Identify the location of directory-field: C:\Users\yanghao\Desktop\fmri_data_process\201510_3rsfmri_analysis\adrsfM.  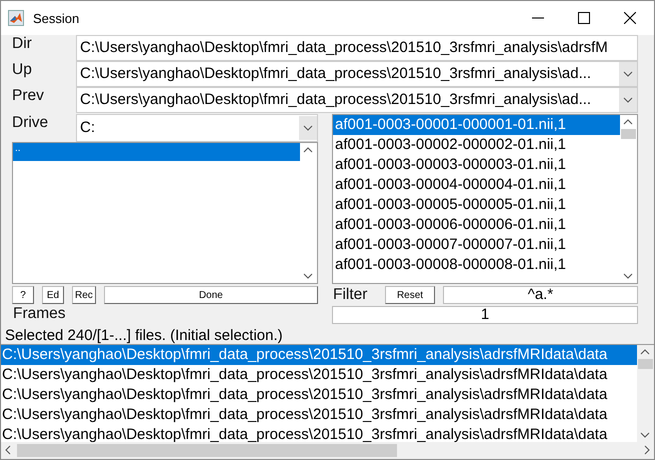
(357, 48).